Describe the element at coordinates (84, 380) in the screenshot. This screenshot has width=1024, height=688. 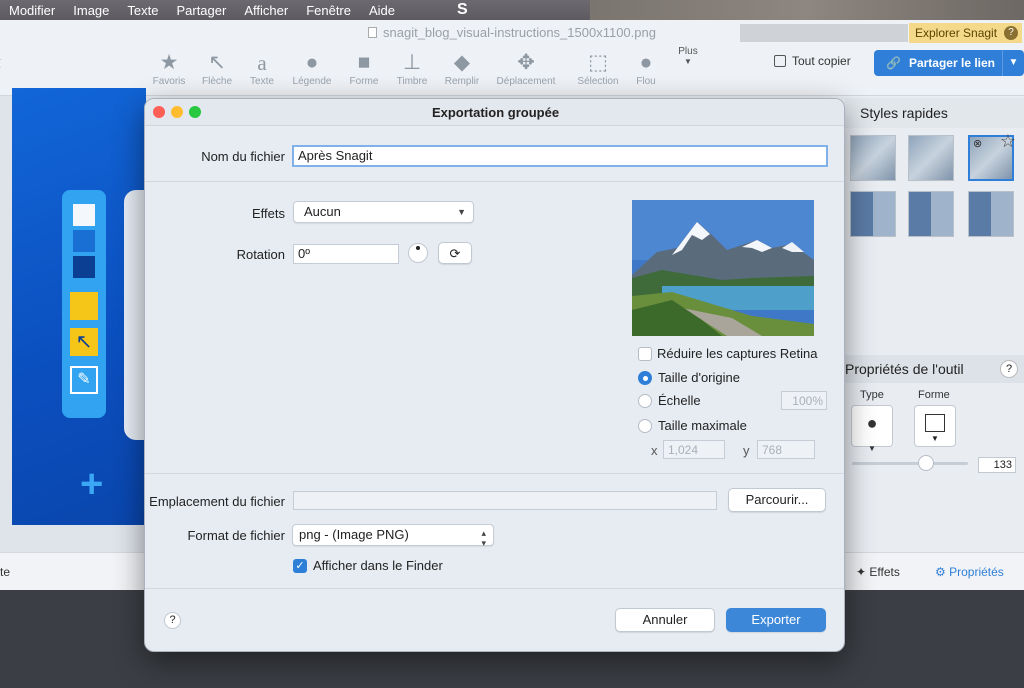
I see `edit-icon: ✎` at that location.